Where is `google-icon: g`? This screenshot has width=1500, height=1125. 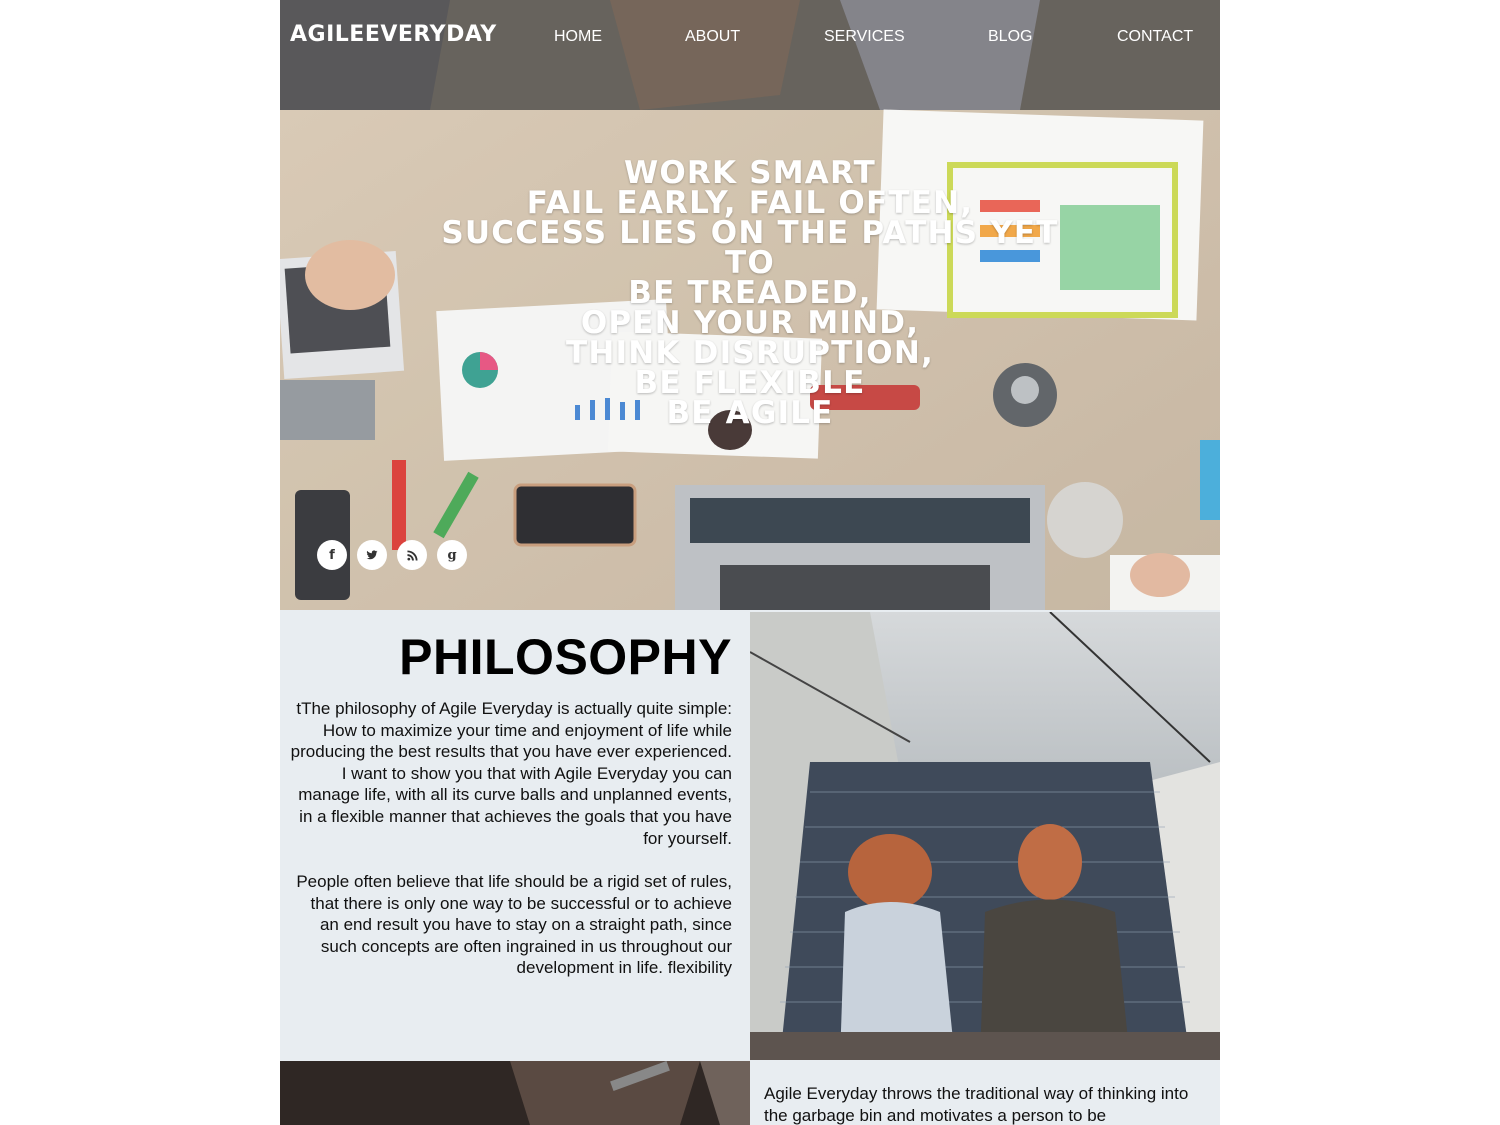
google-icon: g is located at coordinates (452, 555).